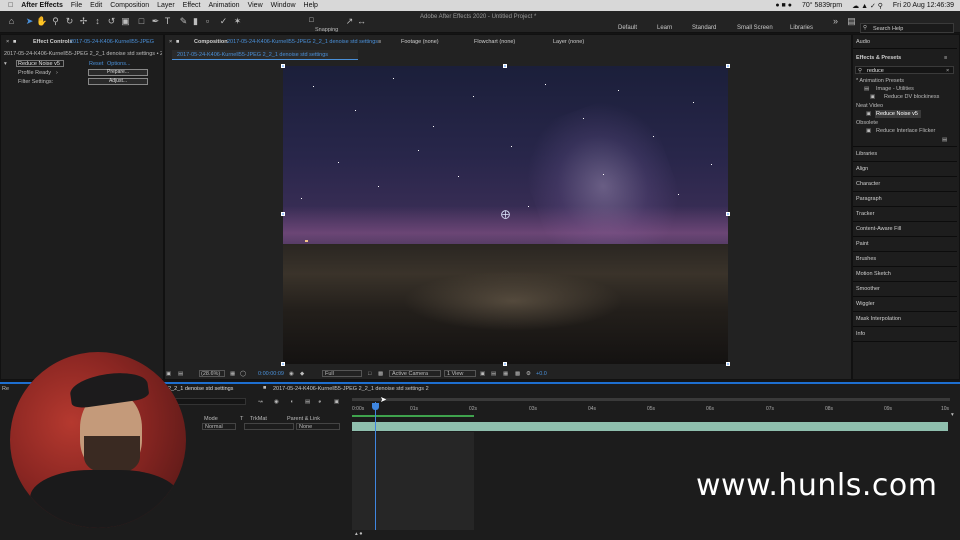 The height and width of the screenshot is (540, 960). I want to click on tree-item-animation-presets: * Animation Presets, so click(880, 81).